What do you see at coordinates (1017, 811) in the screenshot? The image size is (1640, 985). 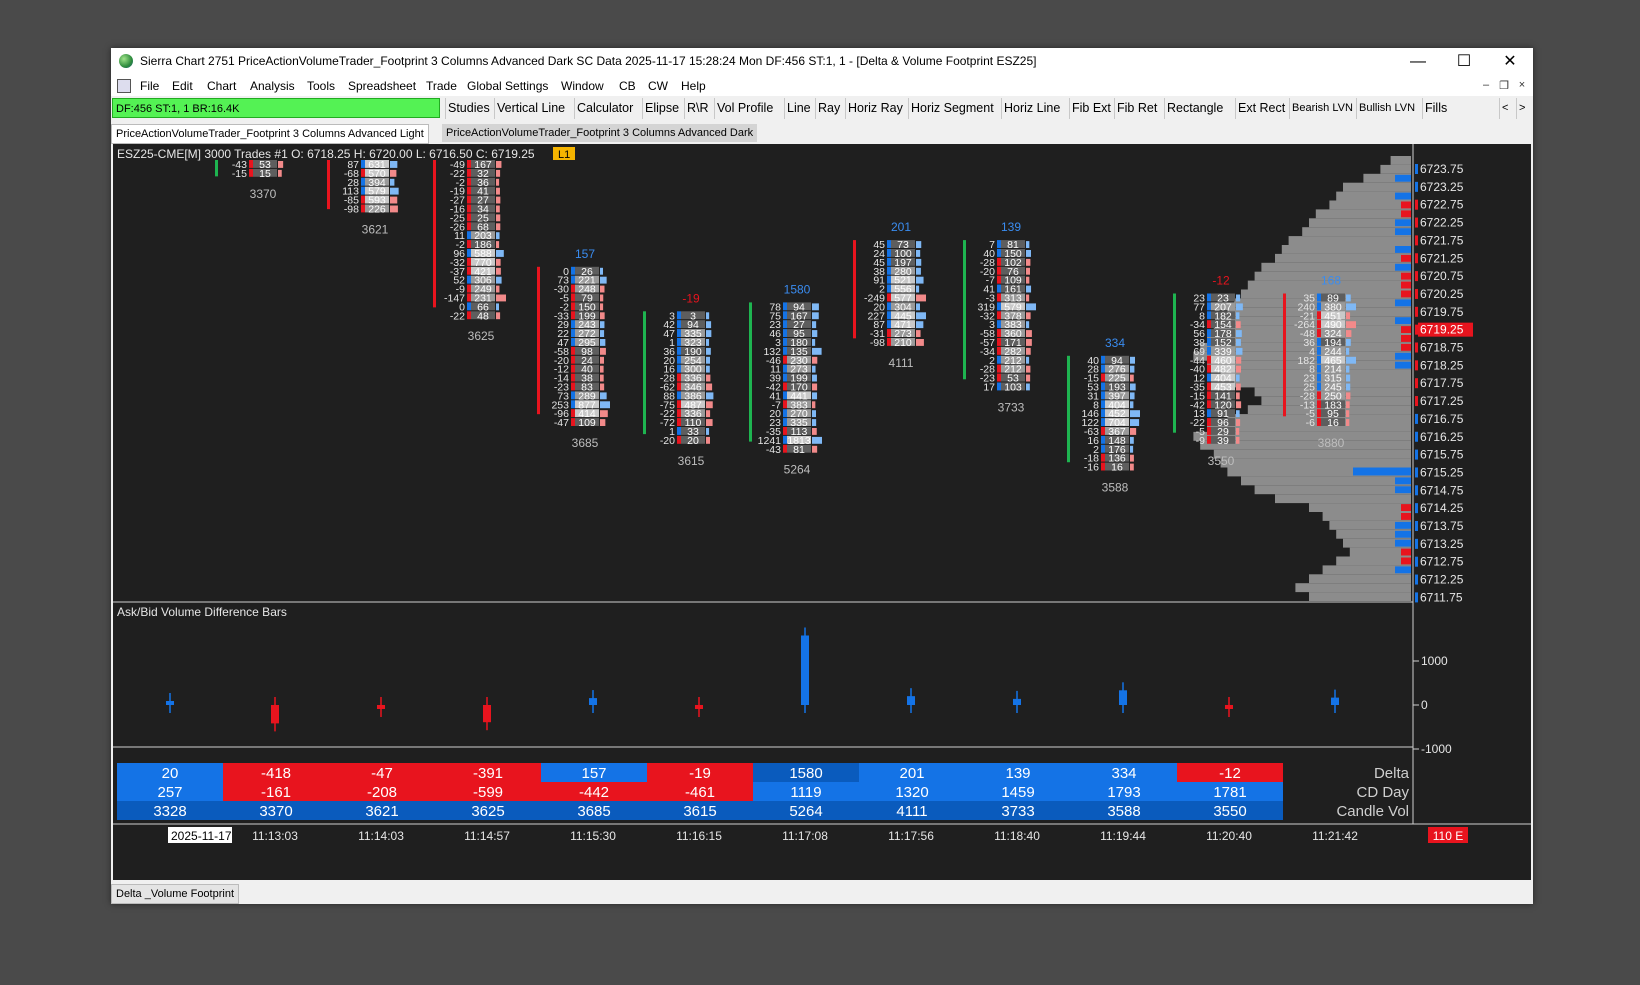 I see `table-vol-value: 3733` at bounding box center [1017, 811].